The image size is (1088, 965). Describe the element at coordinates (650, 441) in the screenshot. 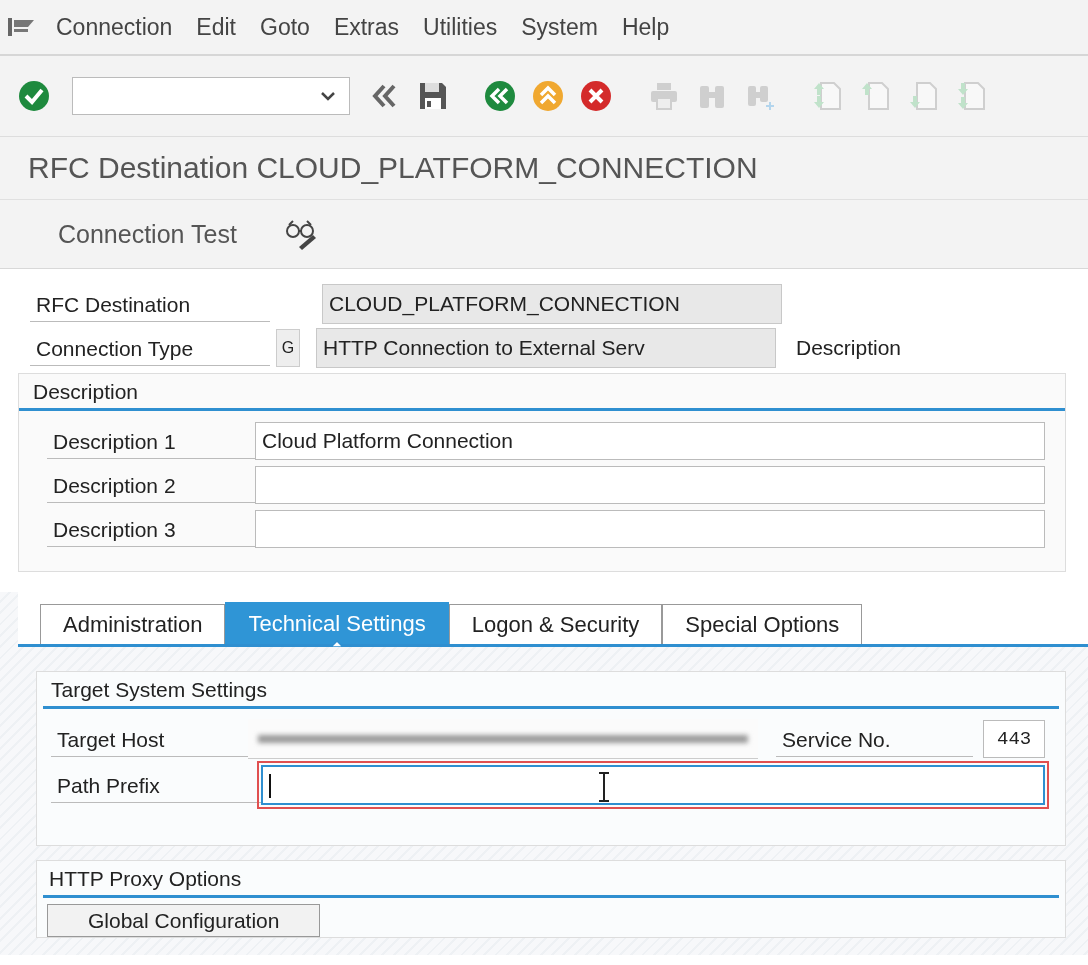

I see `description-field: Cloud Platform Connection` at that location.